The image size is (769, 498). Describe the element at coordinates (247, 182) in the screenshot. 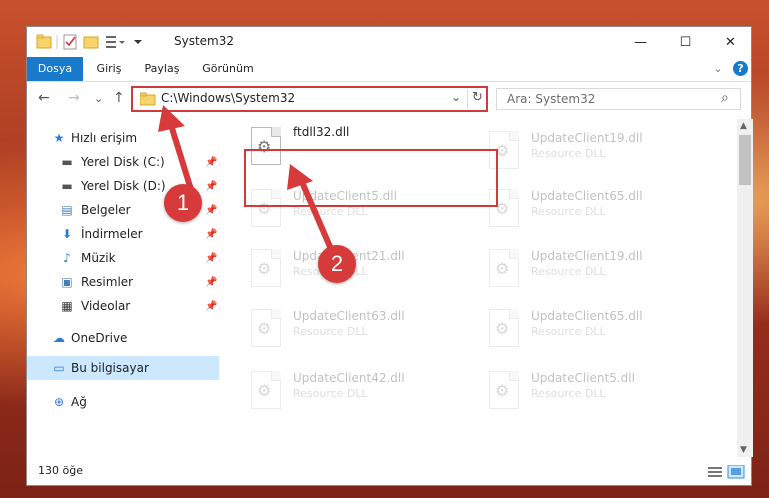

I see `annotation-arrows` at that location.